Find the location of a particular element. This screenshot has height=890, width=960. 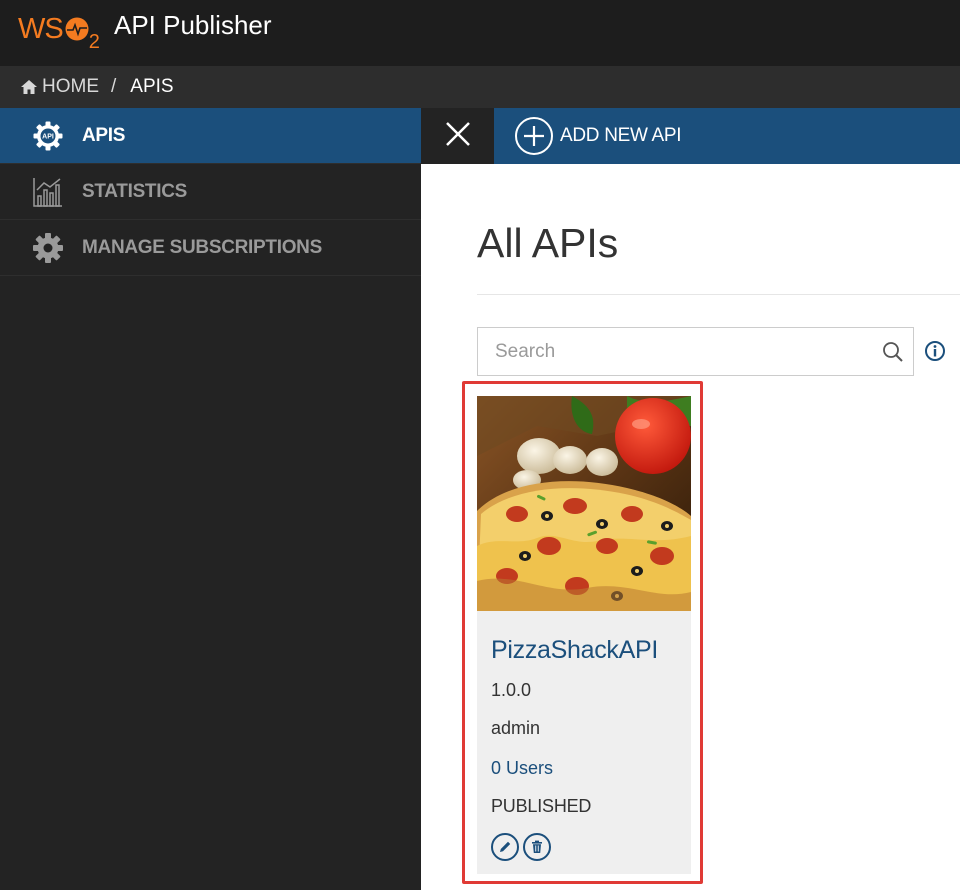

api-name-link: PizzaShackAPI is located at coordinates (574, 650).